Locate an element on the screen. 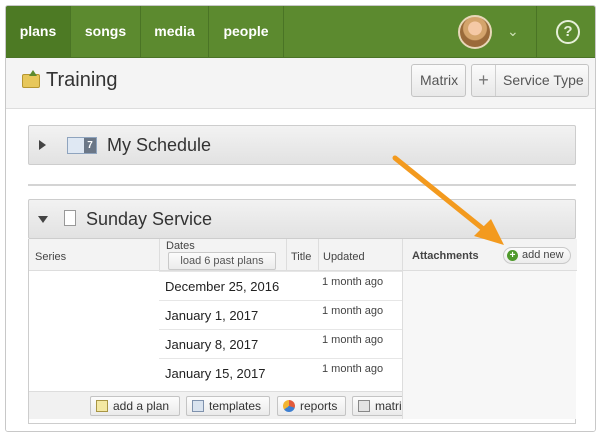  dates-label: Dates is located at coordinates (180, 246).